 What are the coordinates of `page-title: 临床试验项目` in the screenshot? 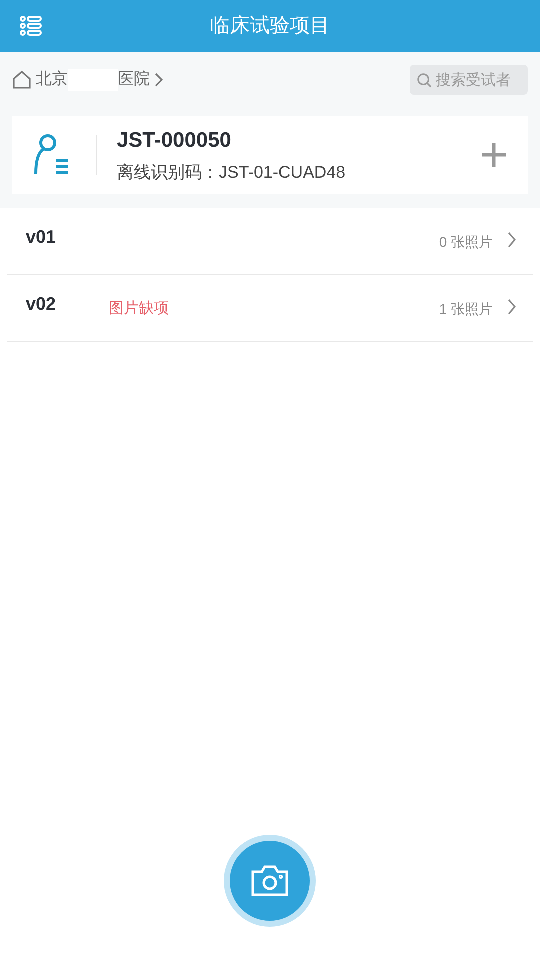 It's located at (270, 26).